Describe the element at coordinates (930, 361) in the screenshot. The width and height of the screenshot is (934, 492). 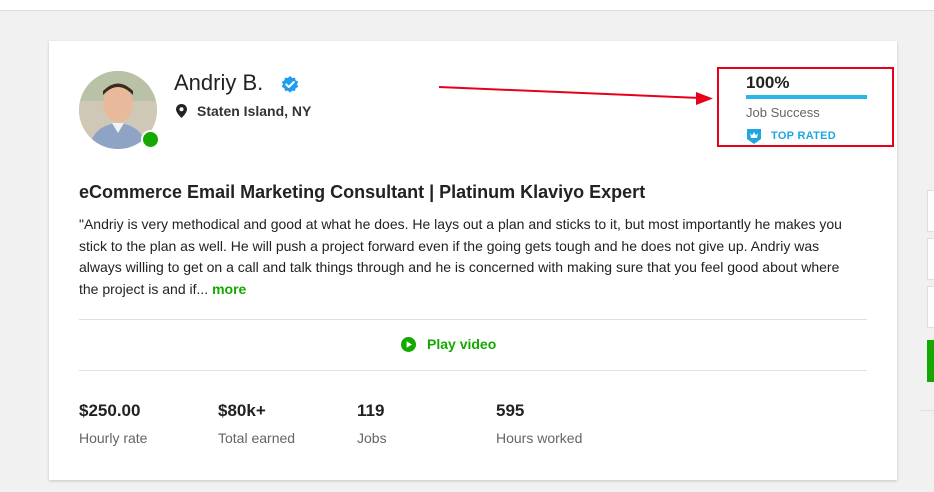
I see `right-panel-button` at that location.